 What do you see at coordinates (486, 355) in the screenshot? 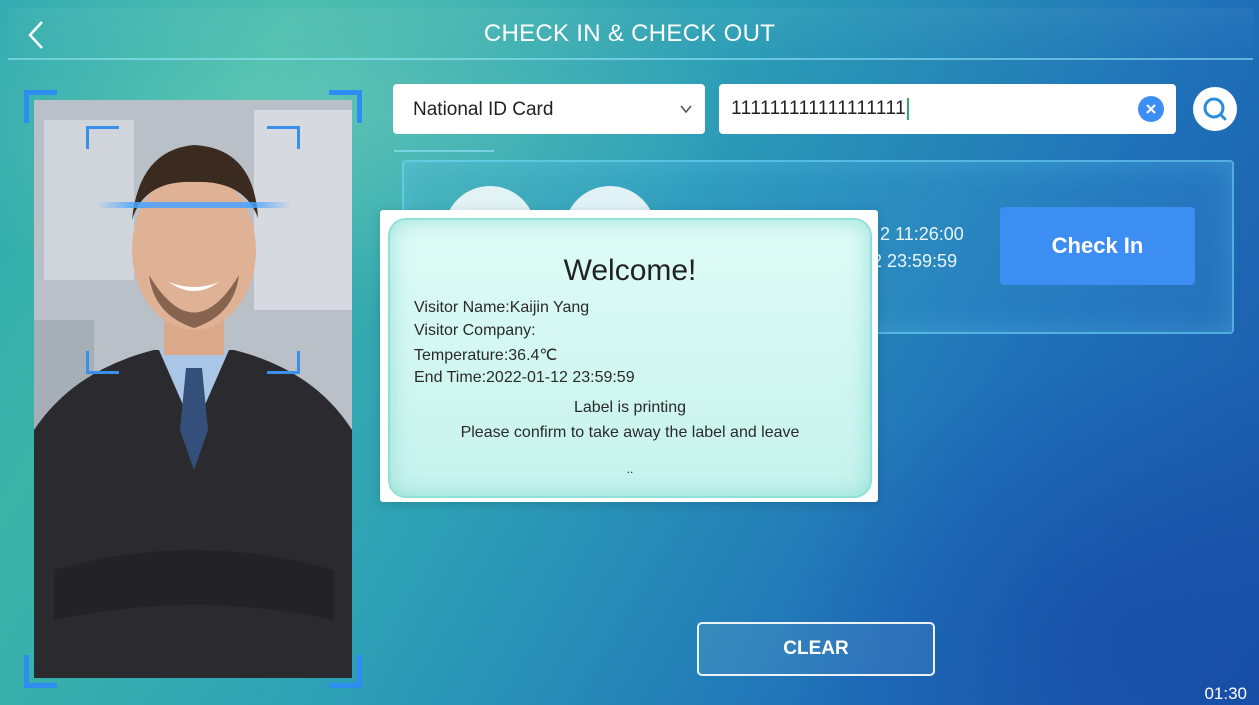
I see `temperature: Temperature:36.4℃` at bounding box center [486, 355].